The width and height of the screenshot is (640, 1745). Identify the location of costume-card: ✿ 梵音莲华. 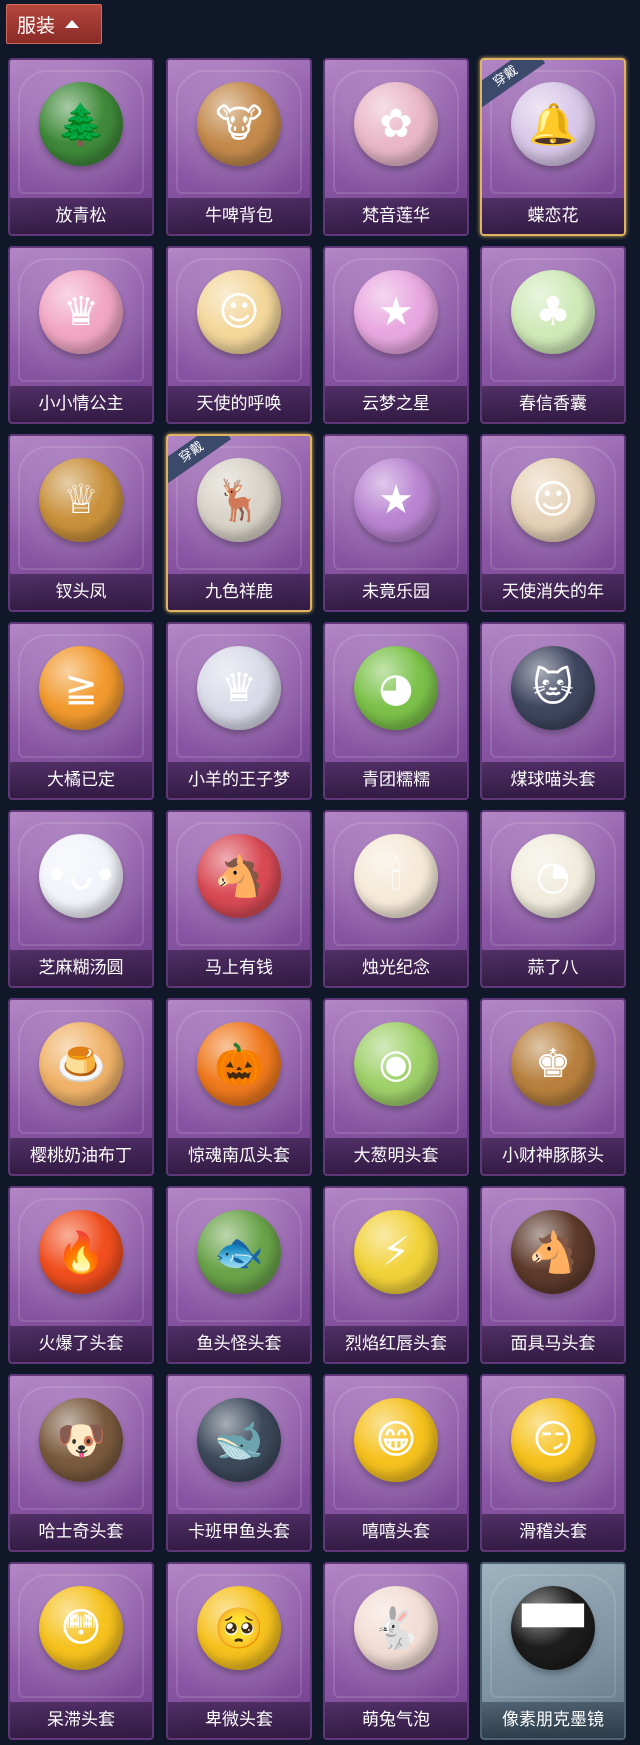
(396, 147).